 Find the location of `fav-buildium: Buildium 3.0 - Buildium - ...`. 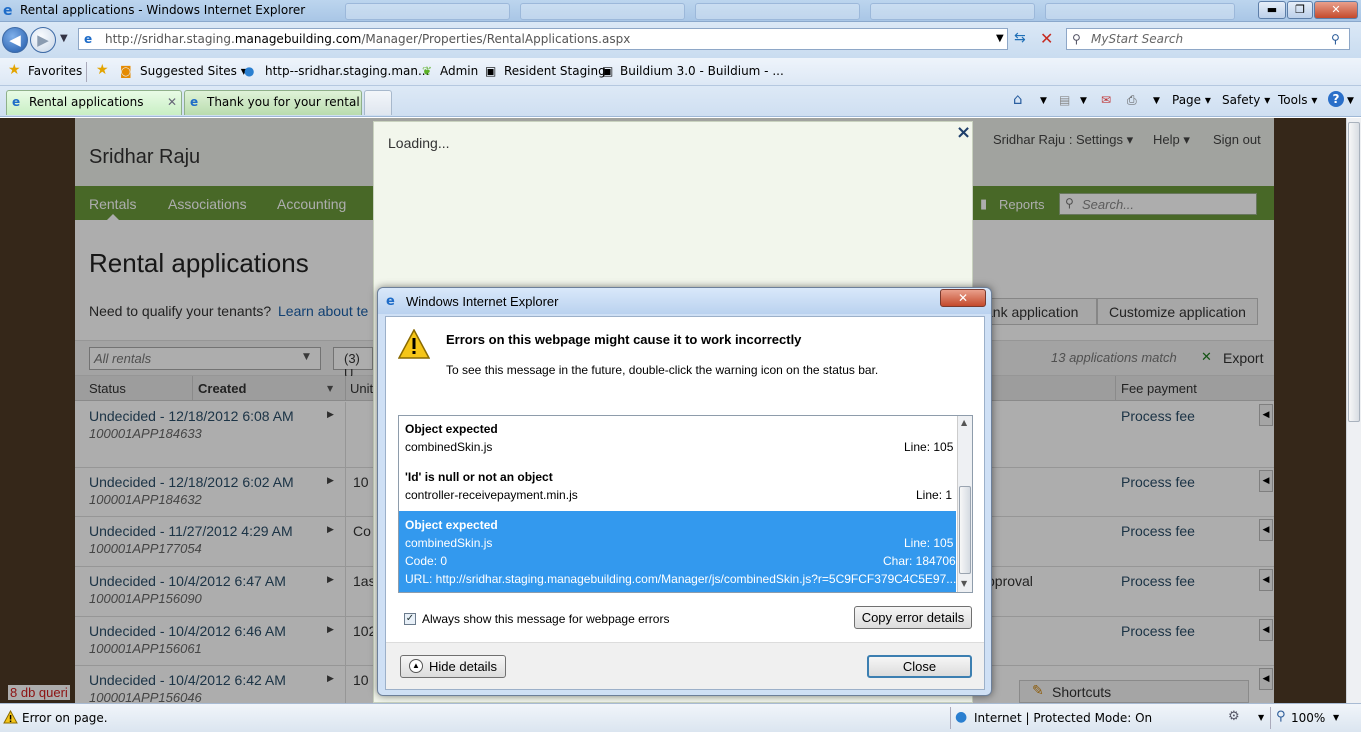

fav-buildium: Buildium 3.0 - Buildium - ... is located at coordinates (702, 71).